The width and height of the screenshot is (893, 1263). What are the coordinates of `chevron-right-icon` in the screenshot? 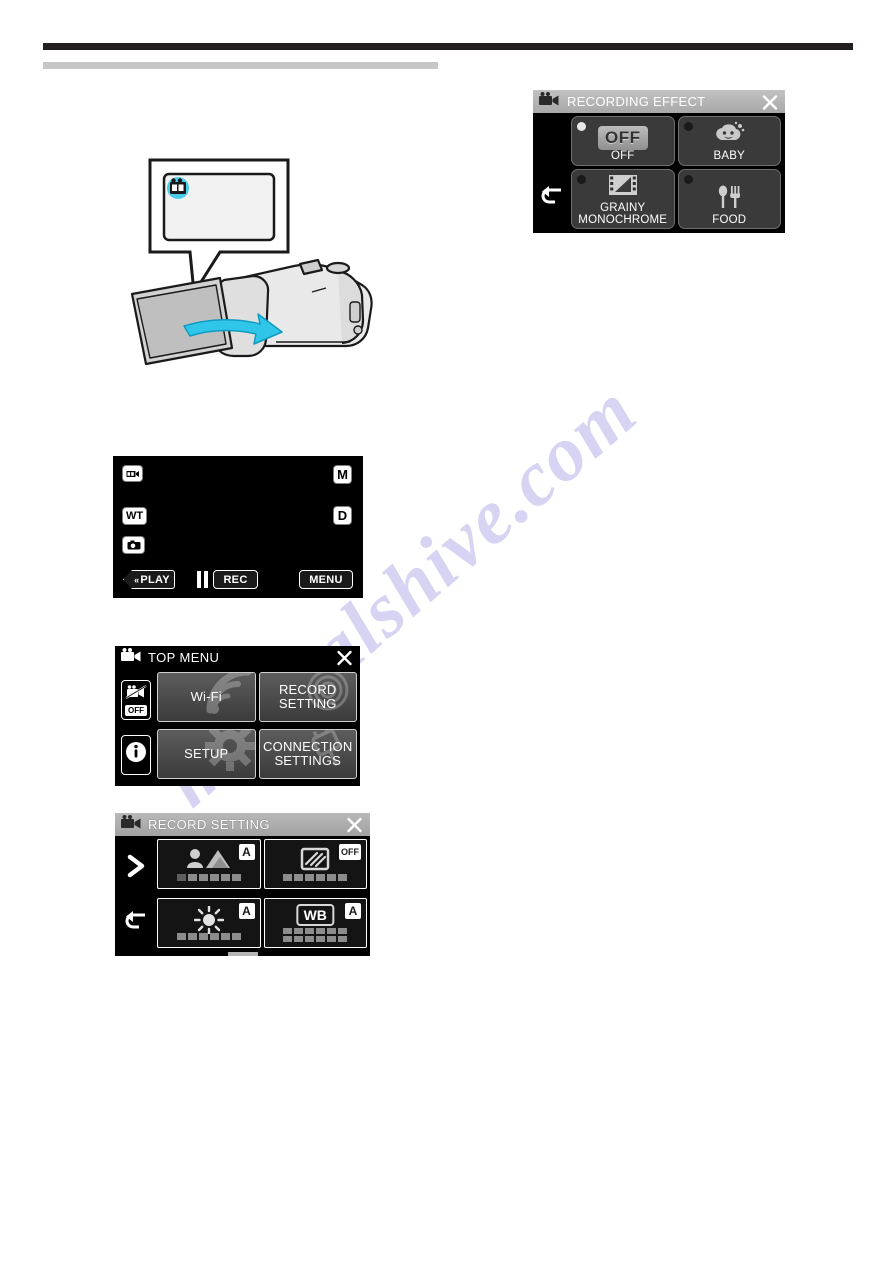 It's located at (136, 868).